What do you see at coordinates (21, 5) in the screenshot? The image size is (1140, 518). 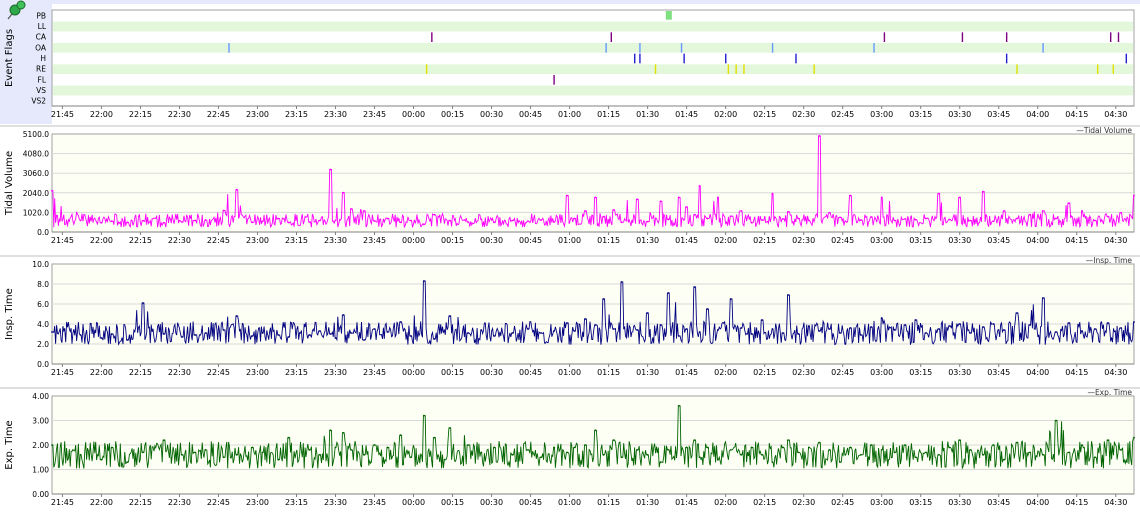 I see `pin-icon-knob` at bounding box center [21, 5].